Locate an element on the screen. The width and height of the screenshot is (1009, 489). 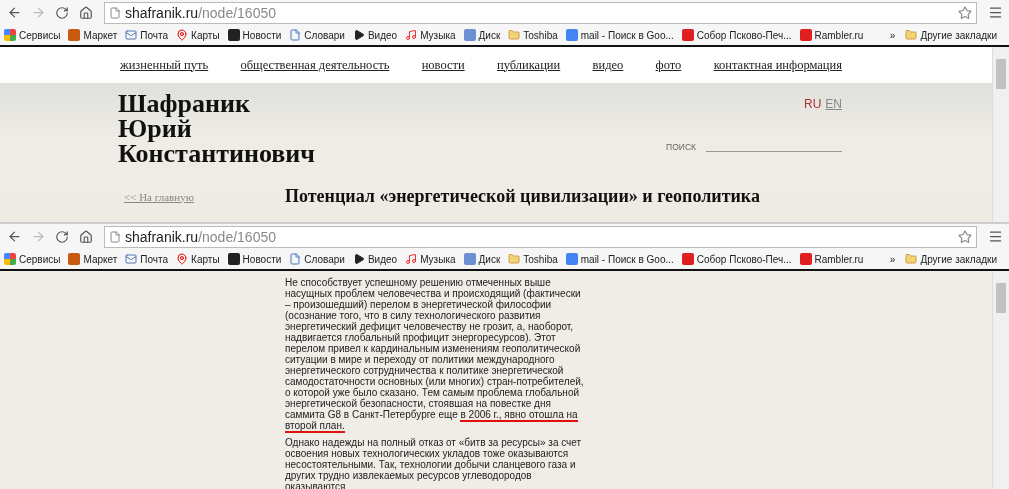
nav-link: общественная деятельность is located at coordinates (315, 65).